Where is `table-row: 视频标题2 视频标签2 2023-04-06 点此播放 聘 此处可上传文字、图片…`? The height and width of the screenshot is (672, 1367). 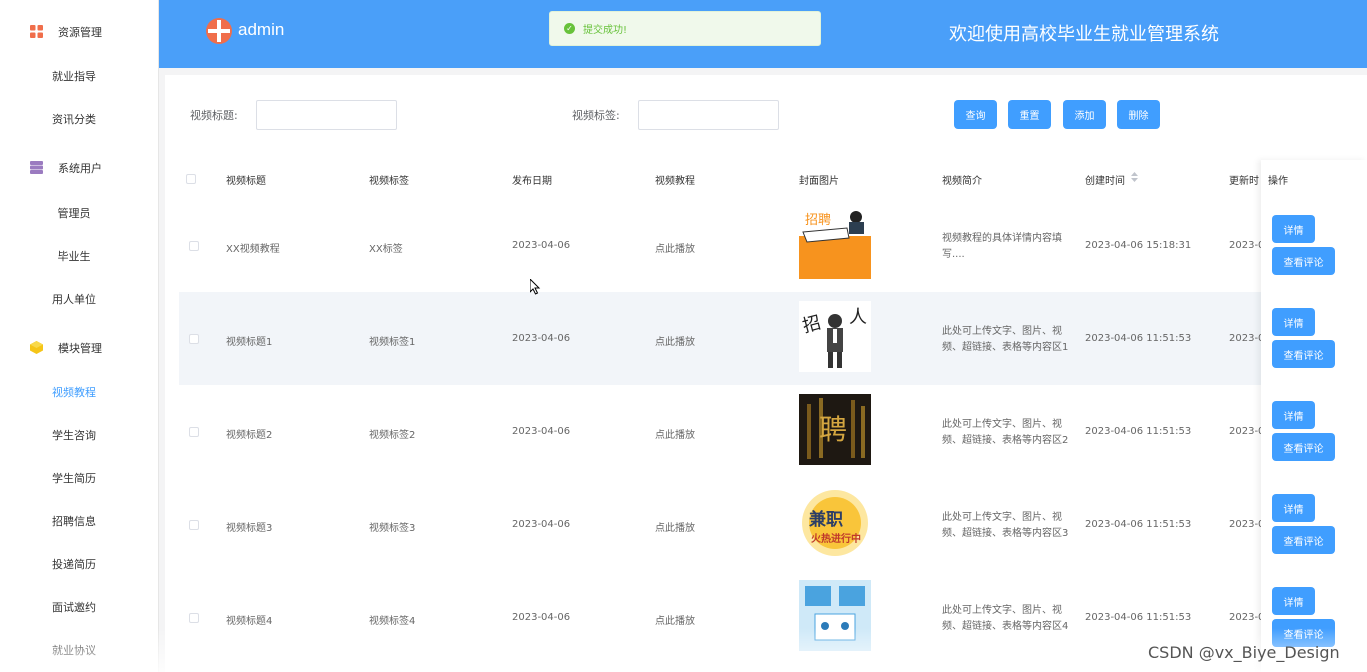
table-row: 视频标题2 视频标签2 2023-04-06 点此播放 聘 此处可上传文字、图片… is located at coordinates (763, 431).